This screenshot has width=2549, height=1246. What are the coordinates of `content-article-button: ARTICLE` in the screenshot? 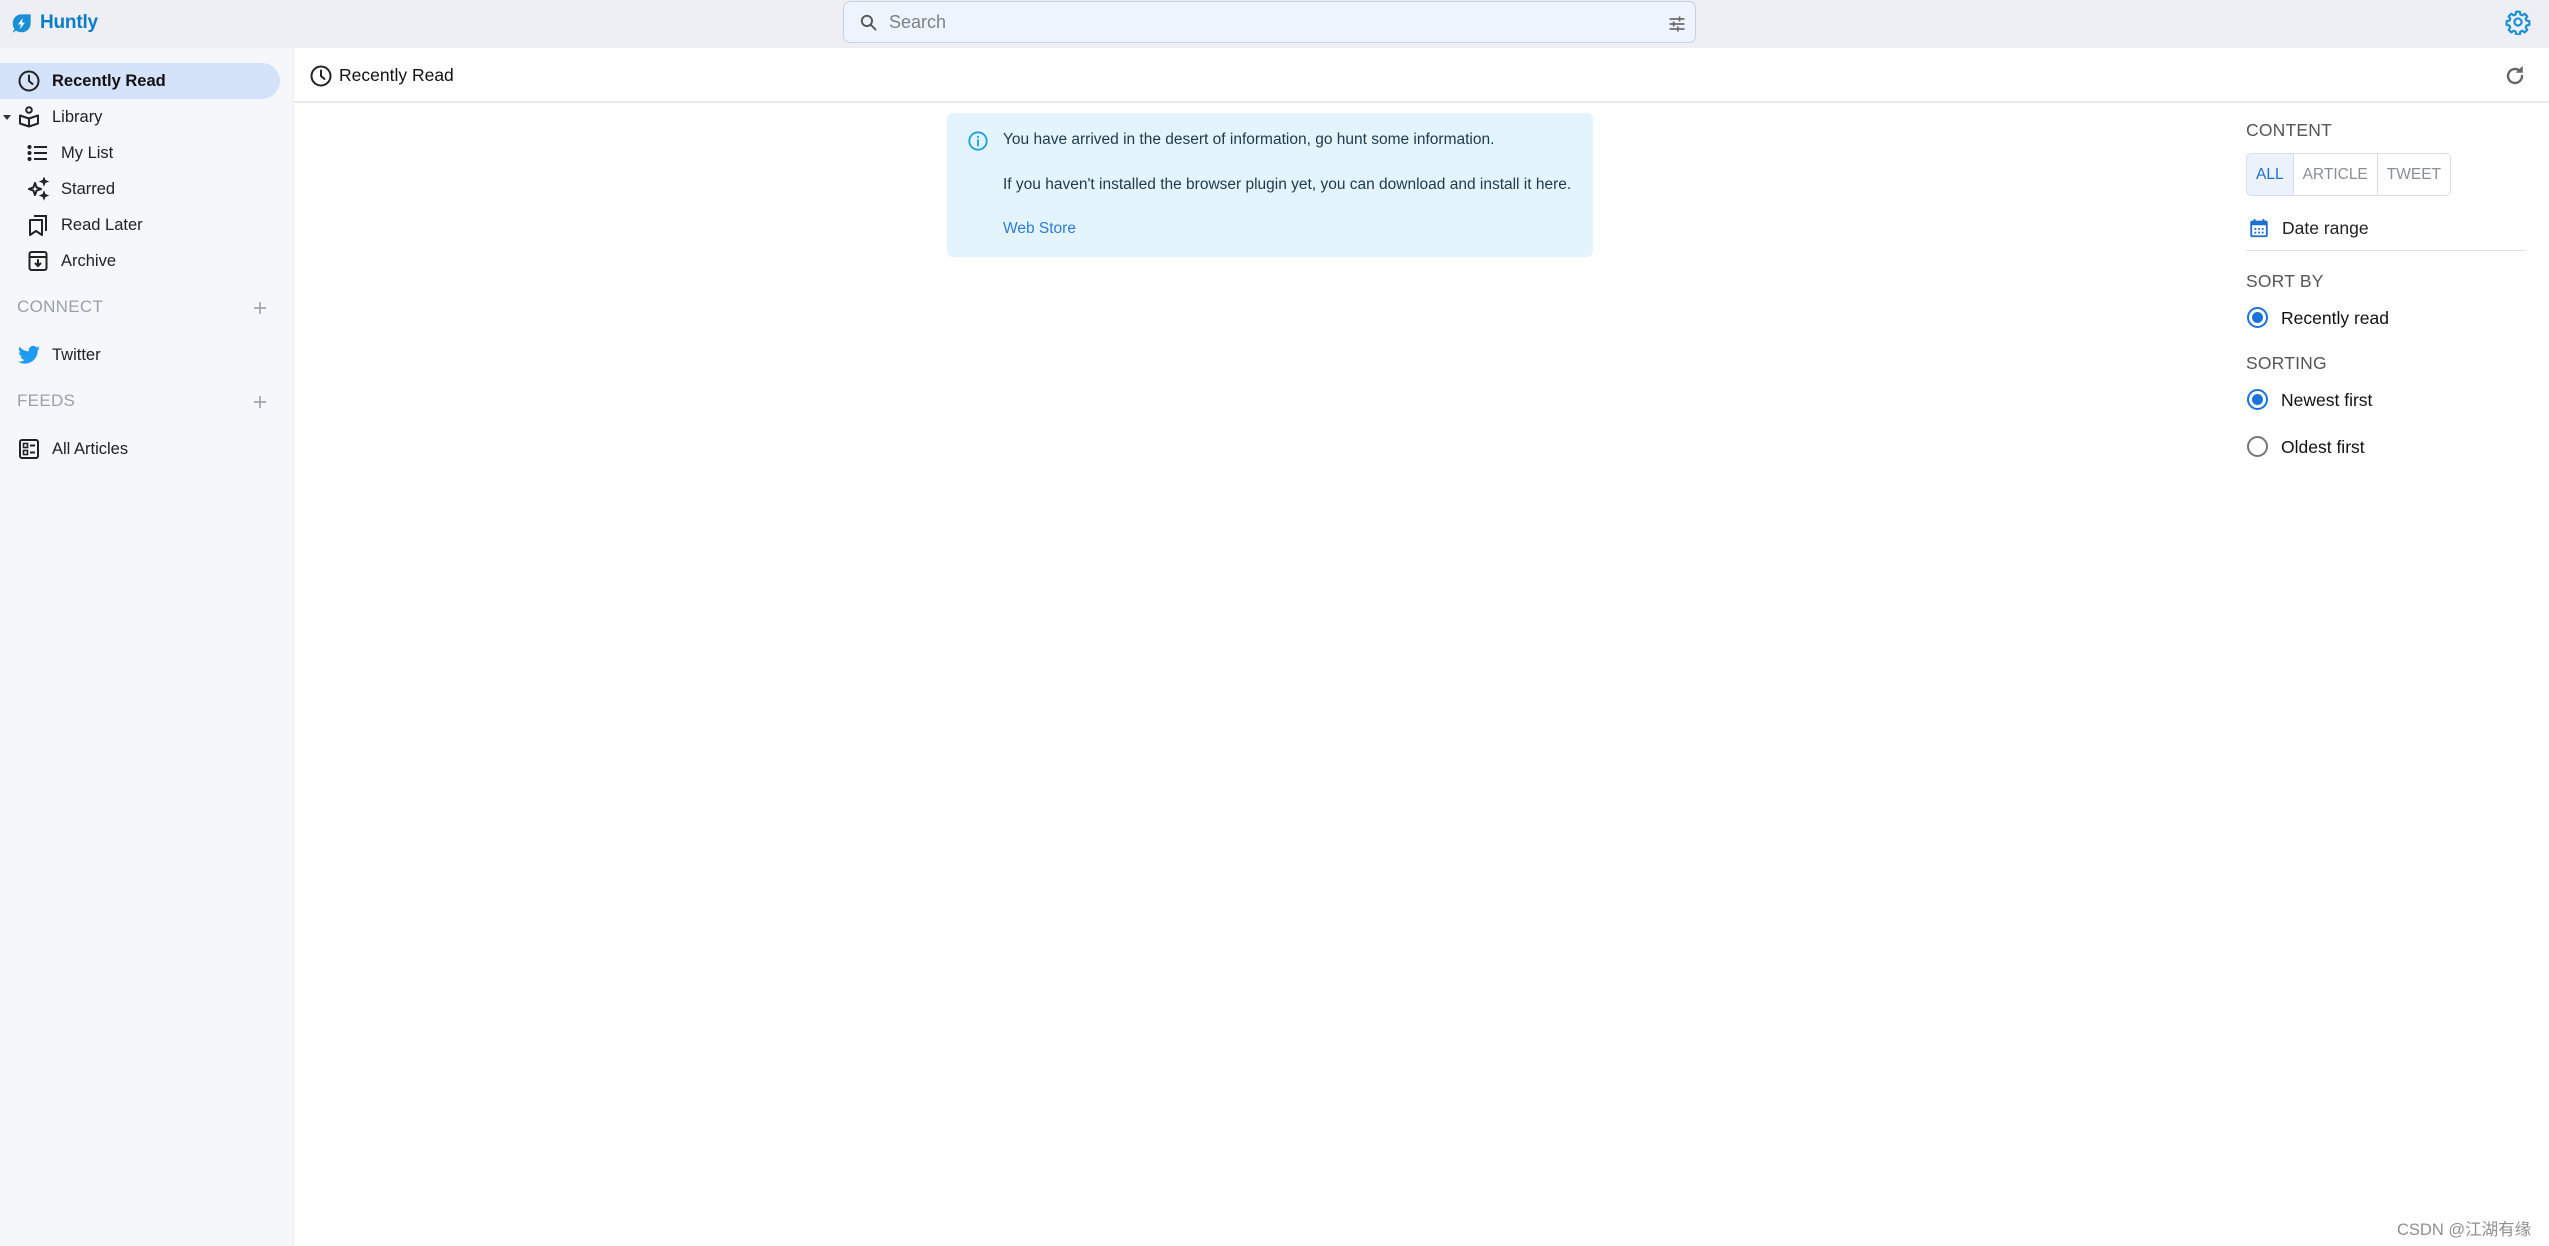 It's located at (2334, 174).